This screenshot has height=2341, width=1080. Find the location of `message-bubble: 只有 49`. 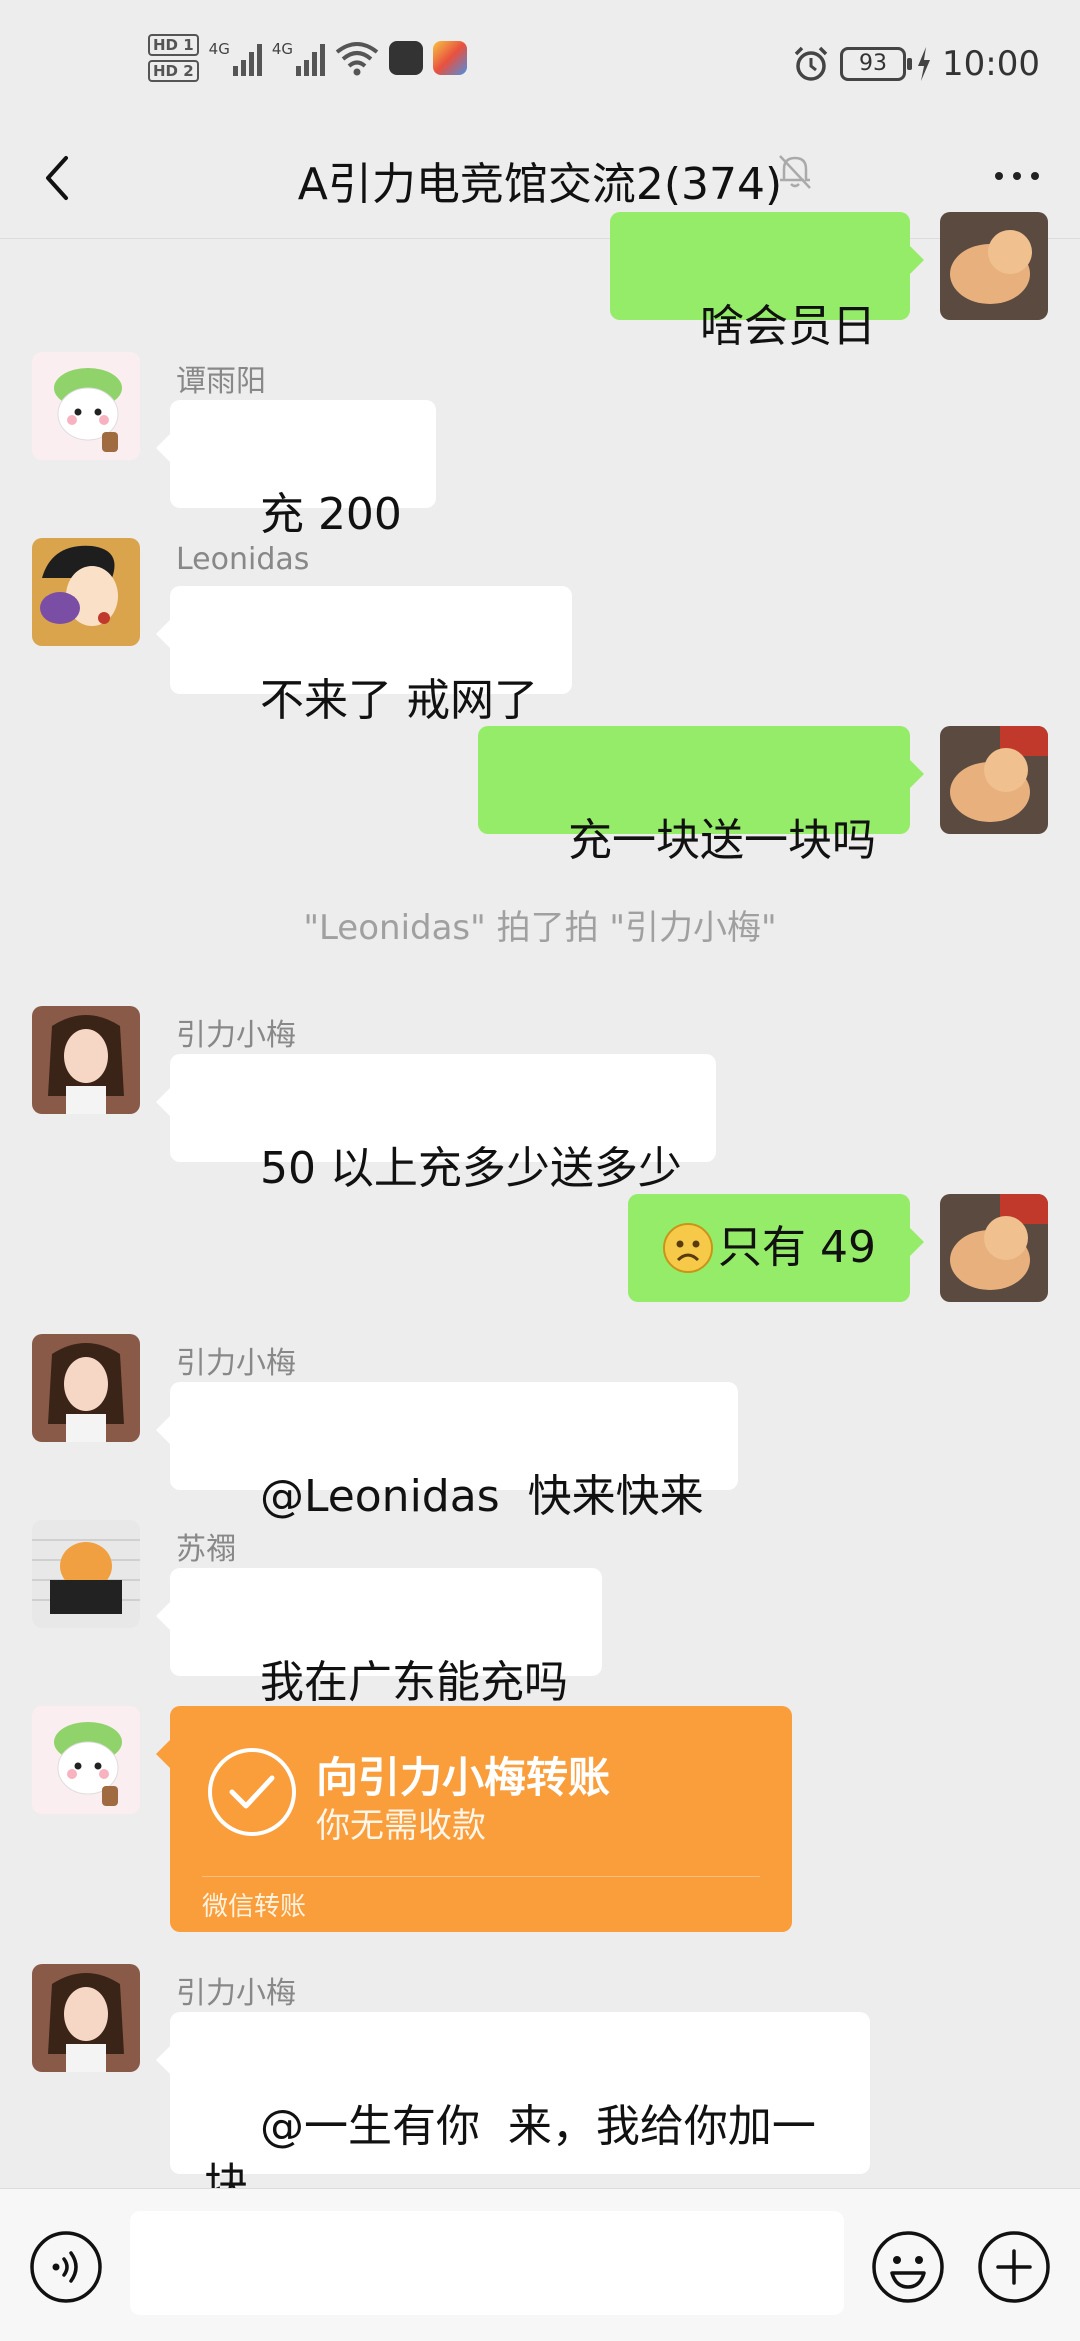

message-bubble: 只有 49 is located at coordinates (776, 1248).